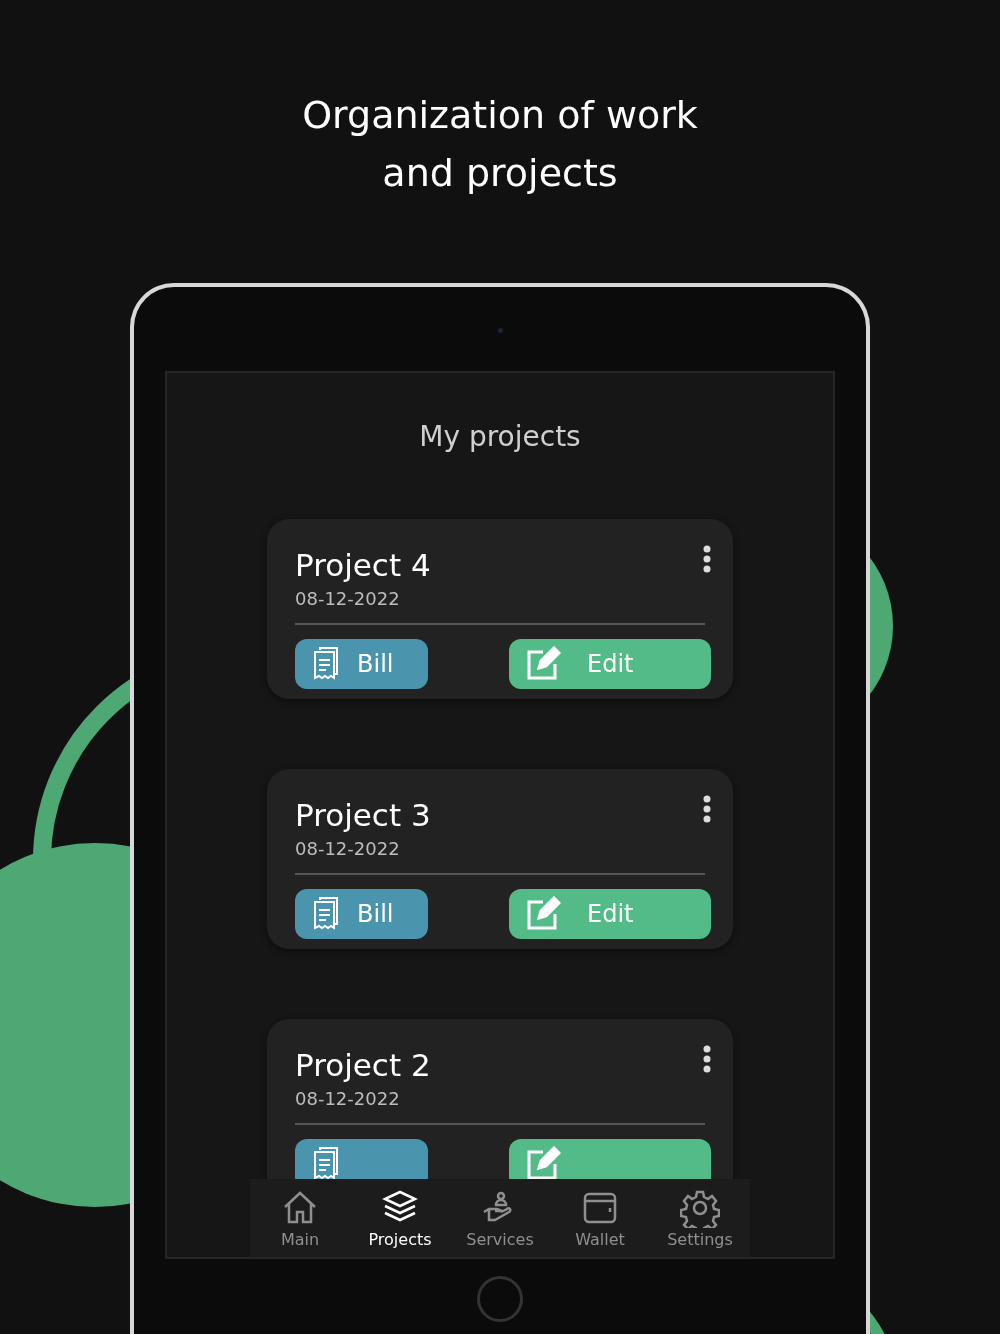  I want to click on camera-dot, so click(500, 330).